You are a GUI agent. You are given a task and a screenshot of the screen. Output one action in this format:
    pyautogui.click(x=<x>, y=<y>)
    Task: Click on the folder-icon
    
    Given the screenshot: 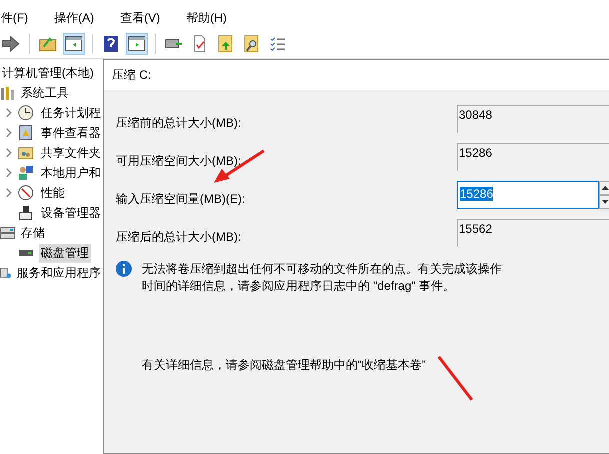 What is the action you would take?
    pyautogui.click(x=48, y=44)
    